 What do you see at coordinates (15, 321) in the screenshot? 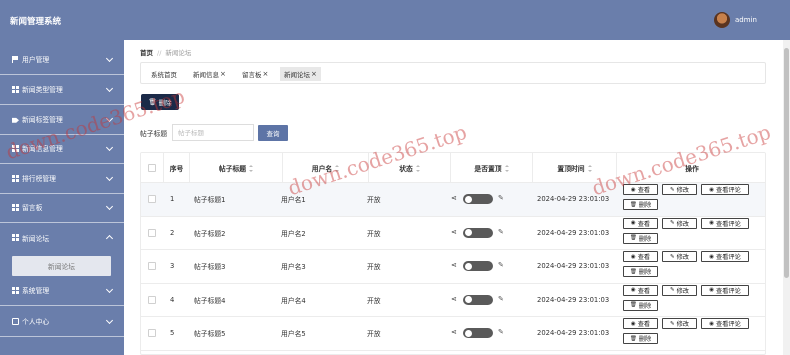
I see `user-card-icon` at bounding box center [15, 321].